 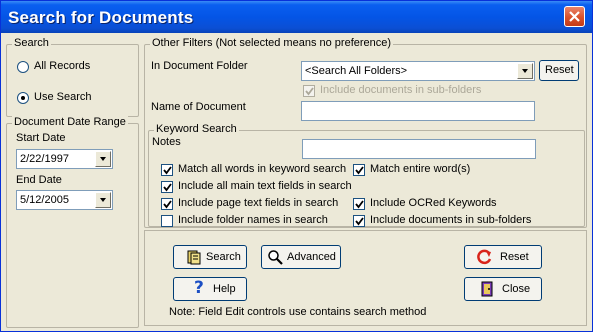 I want to click on notes-label: Notes, so click(x=166, y=142).